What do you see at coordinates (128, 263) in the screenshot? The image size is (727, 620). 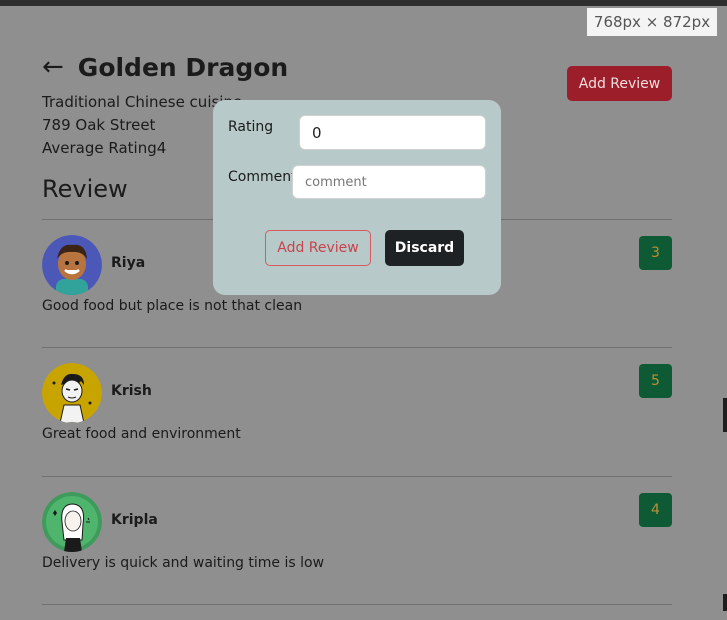 I see `reviewer-name: Riya` at bounding box center [128, 263].